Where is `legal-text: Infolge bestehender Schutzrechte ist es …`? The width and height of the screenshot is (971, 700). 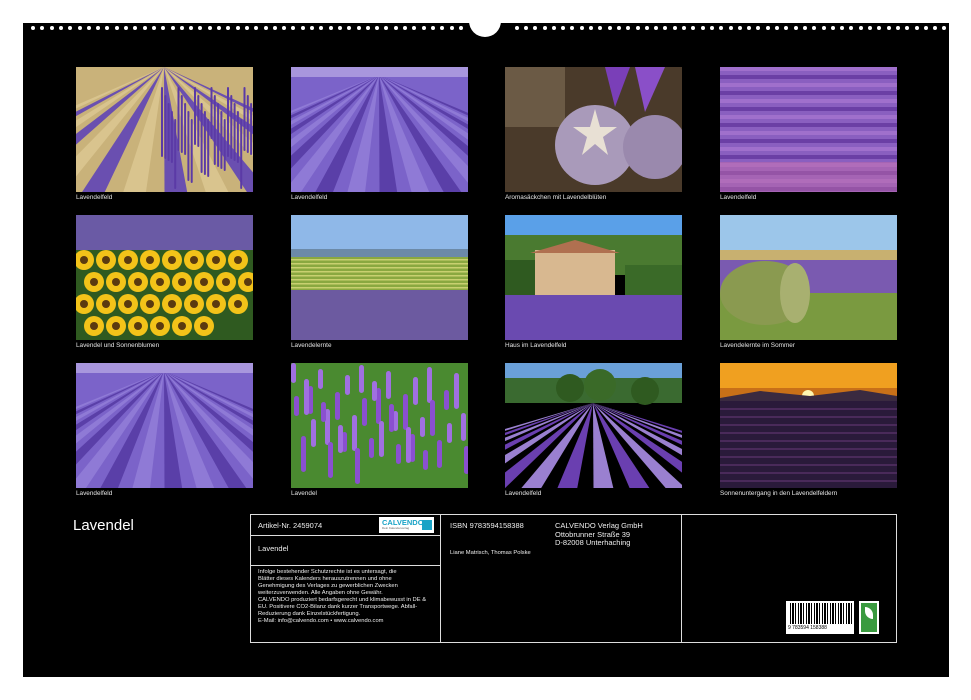 legal-text: Infolge bestehender Schutzrechte ist es … is located at coordinates (342, 596).